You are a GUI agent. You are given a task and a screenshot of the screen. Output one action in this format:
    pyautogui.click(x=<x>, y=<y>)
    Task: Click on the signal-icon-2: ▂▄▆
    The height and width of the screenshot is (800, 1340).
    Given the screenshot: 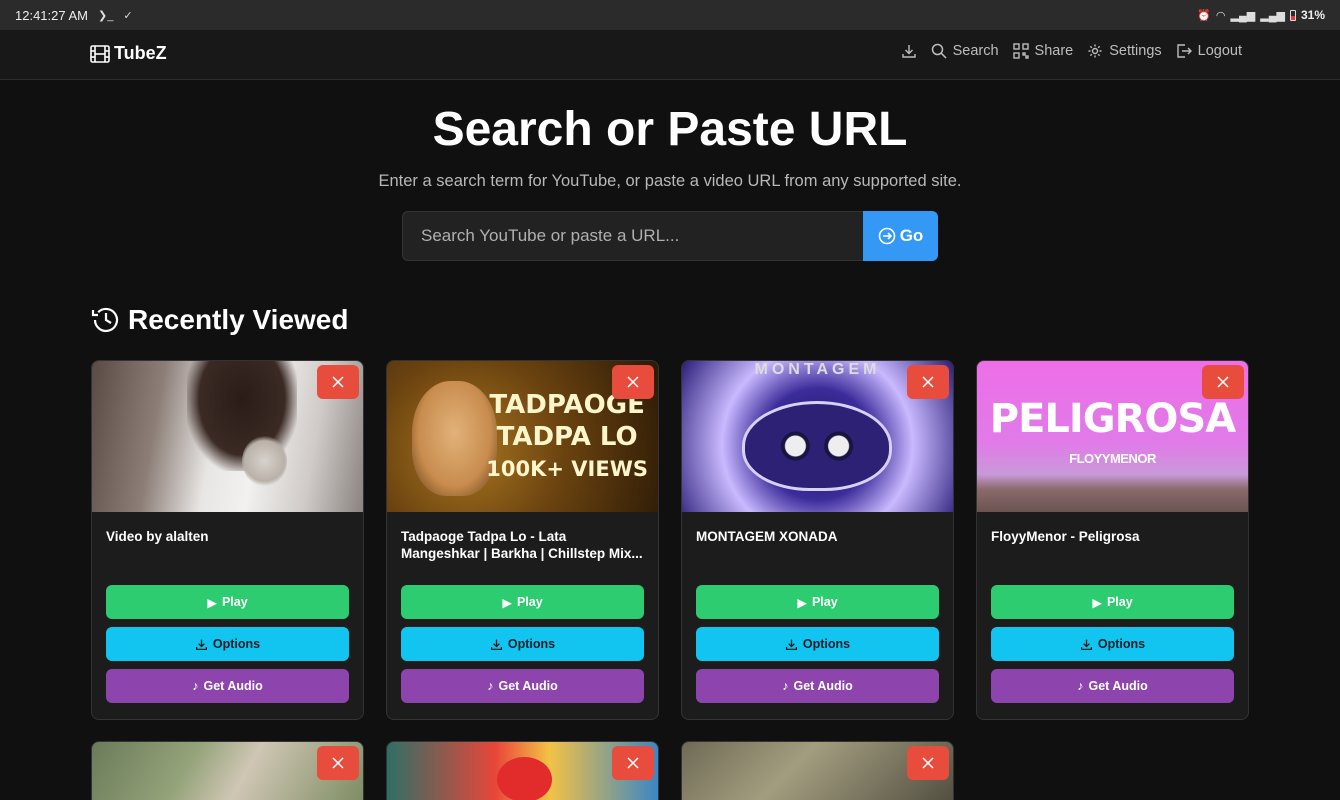 What is the action you would take?
    pyautogui.click(x=1272, y=15)
    